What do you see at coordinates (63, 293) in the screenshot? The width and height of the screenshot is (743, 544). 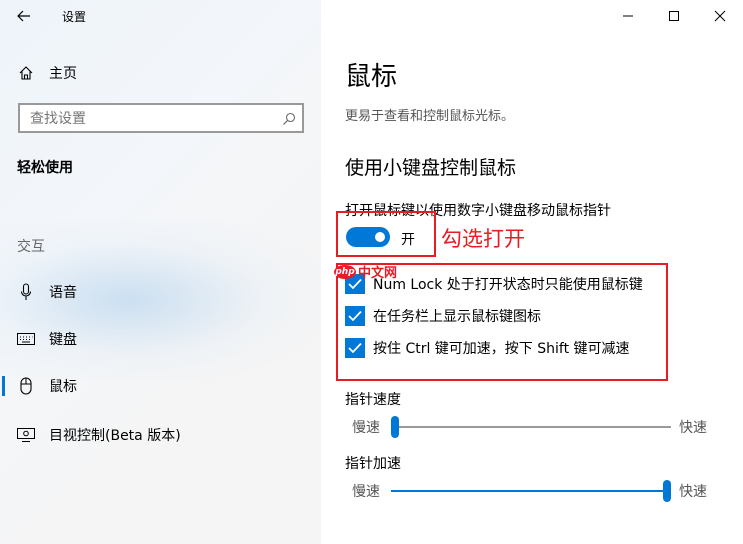 I see `sidebar-item-label: 语音` at bounding box center [63, 293].